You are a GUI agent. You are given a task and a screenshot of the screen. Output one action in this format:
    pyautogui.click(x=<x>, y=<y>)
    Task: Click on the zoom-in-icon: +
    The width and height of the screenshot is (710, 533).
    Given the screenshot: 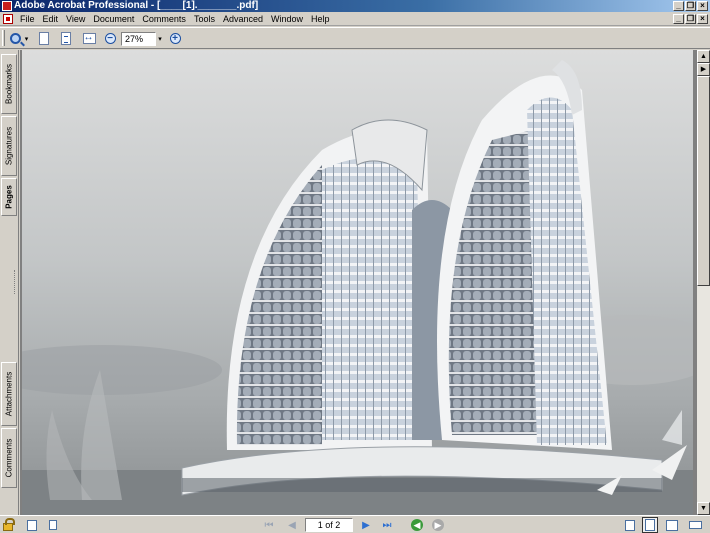 What is the action you would take?
    pyautogui.click(x=175, y=38)
    